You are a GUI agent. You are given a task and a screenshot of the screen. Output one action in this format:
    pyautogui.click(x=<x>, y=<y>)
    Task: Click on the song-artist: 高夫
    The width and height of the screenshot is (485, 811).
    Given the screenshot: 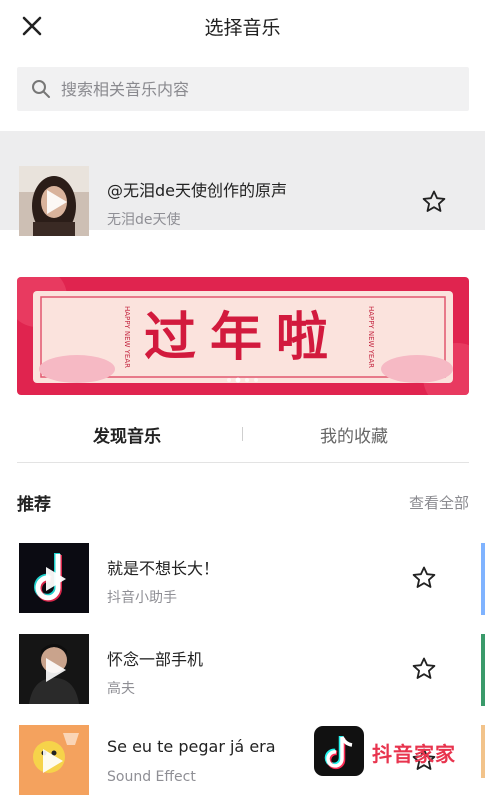 What is the action you would take?
    pyautogui.click(x=121, y=689)
    